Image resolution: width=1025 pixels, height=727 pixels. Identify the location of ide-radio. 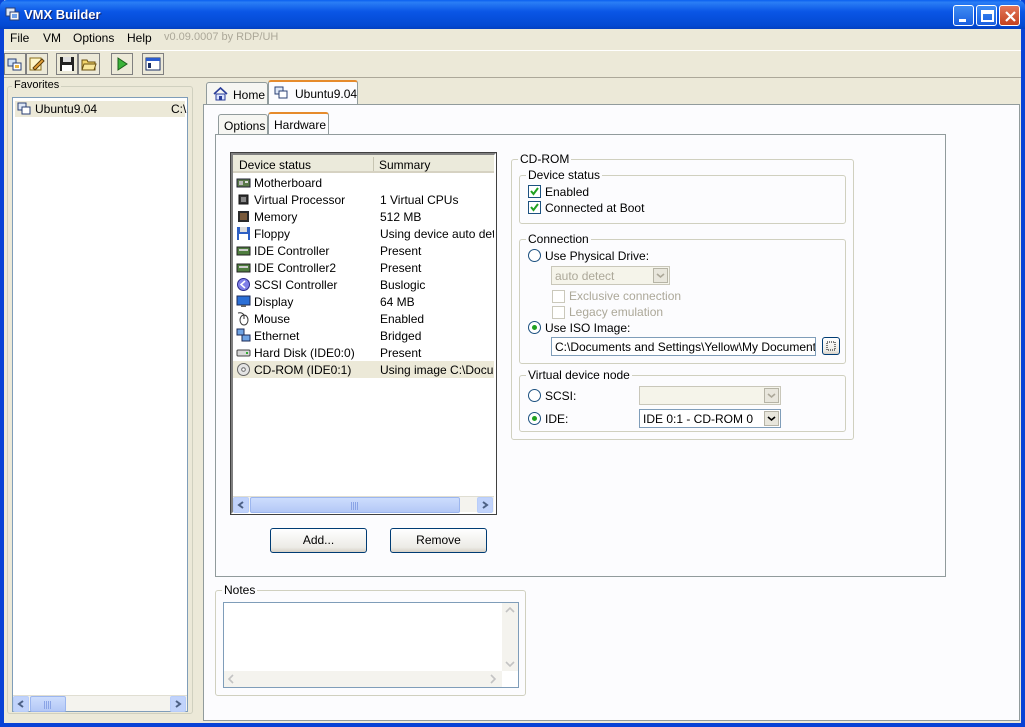
(534, 418).